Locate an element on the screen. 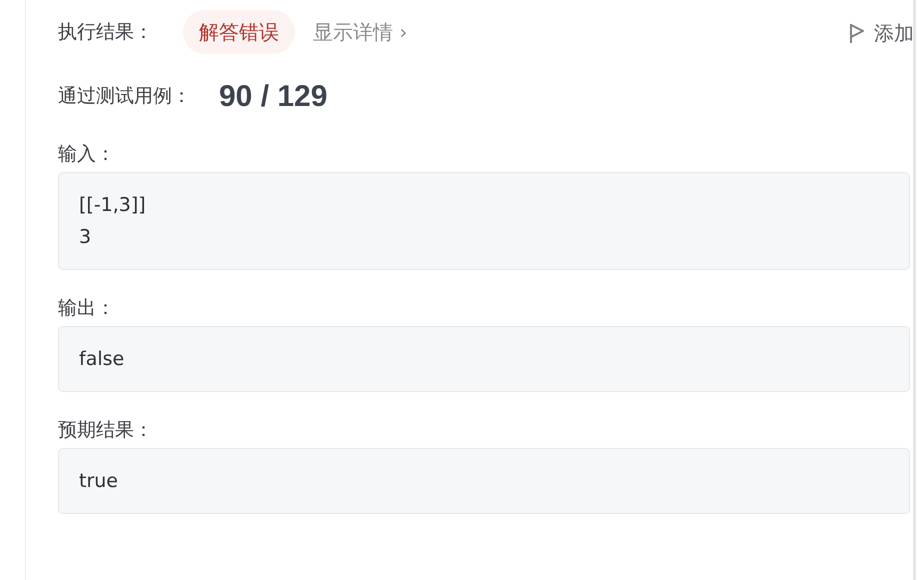 The image size is (918, 580). add-button: 添加 is located at coordinates (883, 33).